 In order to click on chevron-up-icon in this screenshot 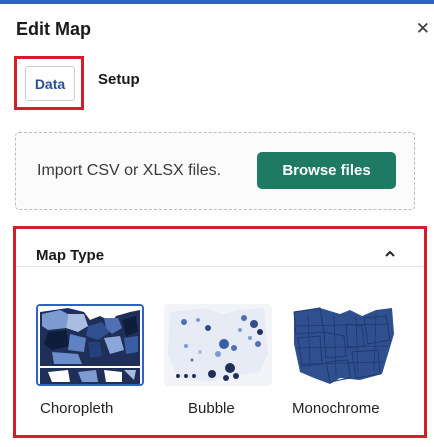, I will do `click(390, 254)`.